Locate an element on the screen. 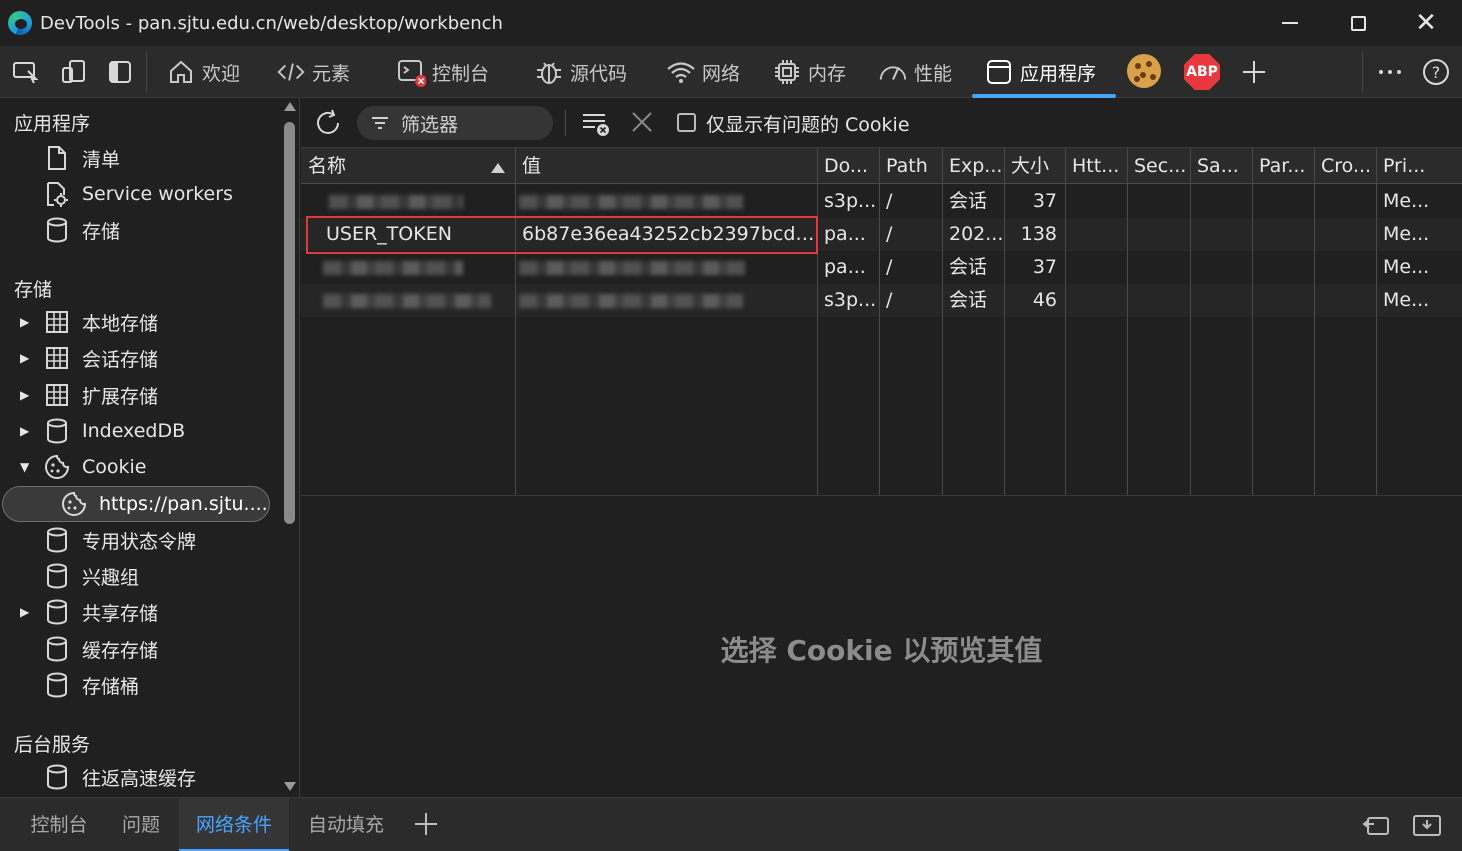 This screenshot has height=851, width=1462. column-header-path: Path is located at coordinates (910, 166).